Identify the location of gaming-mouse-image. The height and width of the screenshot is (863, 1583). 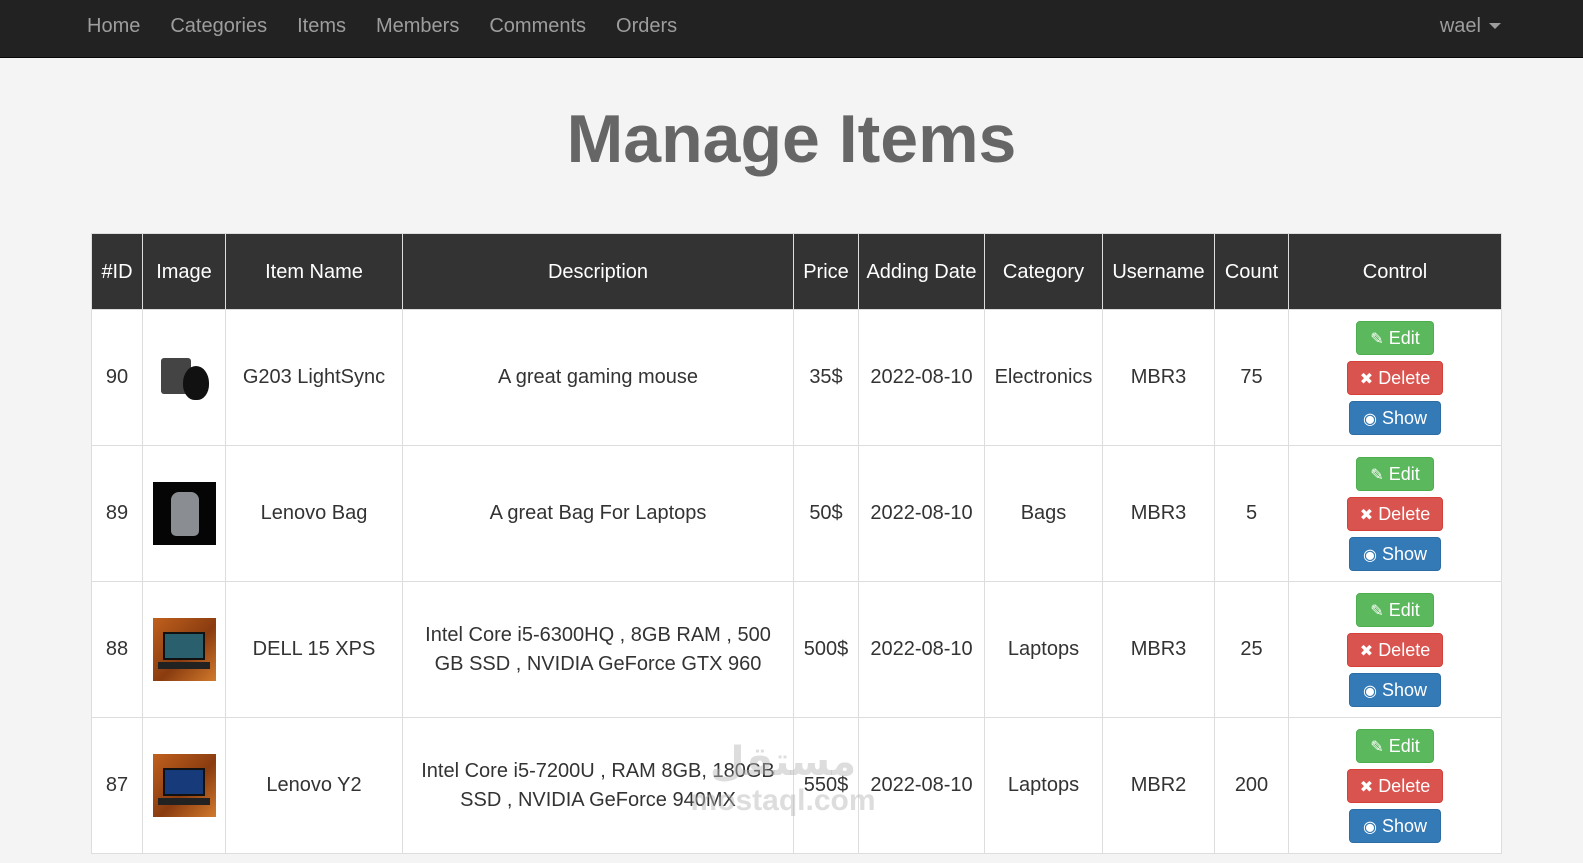
(184, 377).